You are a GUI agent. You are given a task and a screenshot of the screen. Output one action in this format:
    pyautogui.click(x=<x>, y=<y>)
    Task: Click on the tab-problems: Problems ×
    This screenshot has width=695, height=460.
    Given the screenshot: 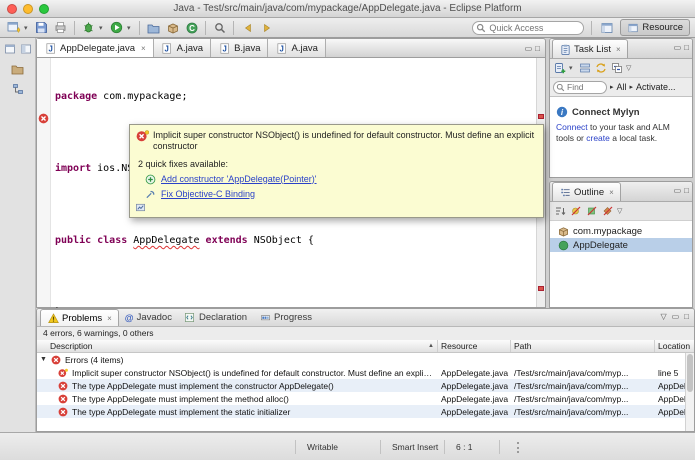 What is the action you would take?
    pyautogui.click(x=79, y=317)
    